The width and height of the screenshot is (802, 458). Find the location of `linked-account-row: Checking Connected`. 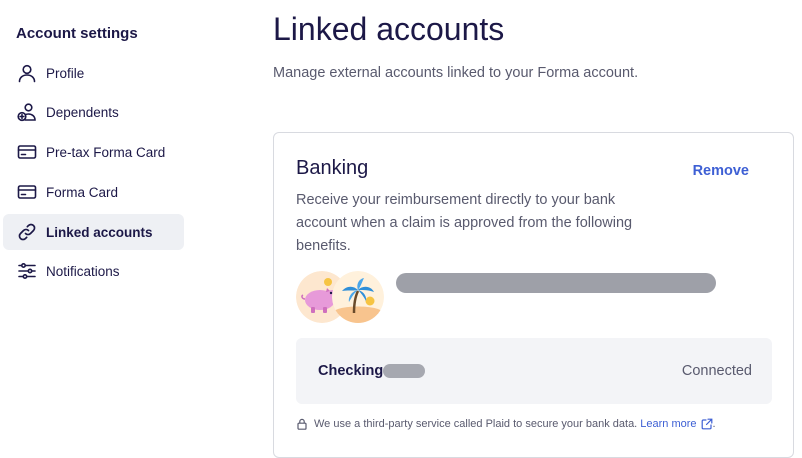

linked-account-row: Checking Connected is located at coordinates (534, 371).